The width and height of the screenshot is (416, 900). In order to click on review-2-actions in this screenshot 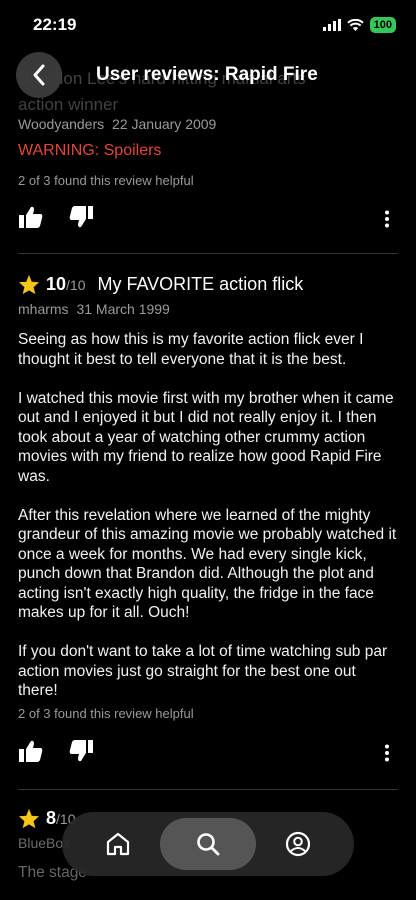, I will do `click(208, 753)`.